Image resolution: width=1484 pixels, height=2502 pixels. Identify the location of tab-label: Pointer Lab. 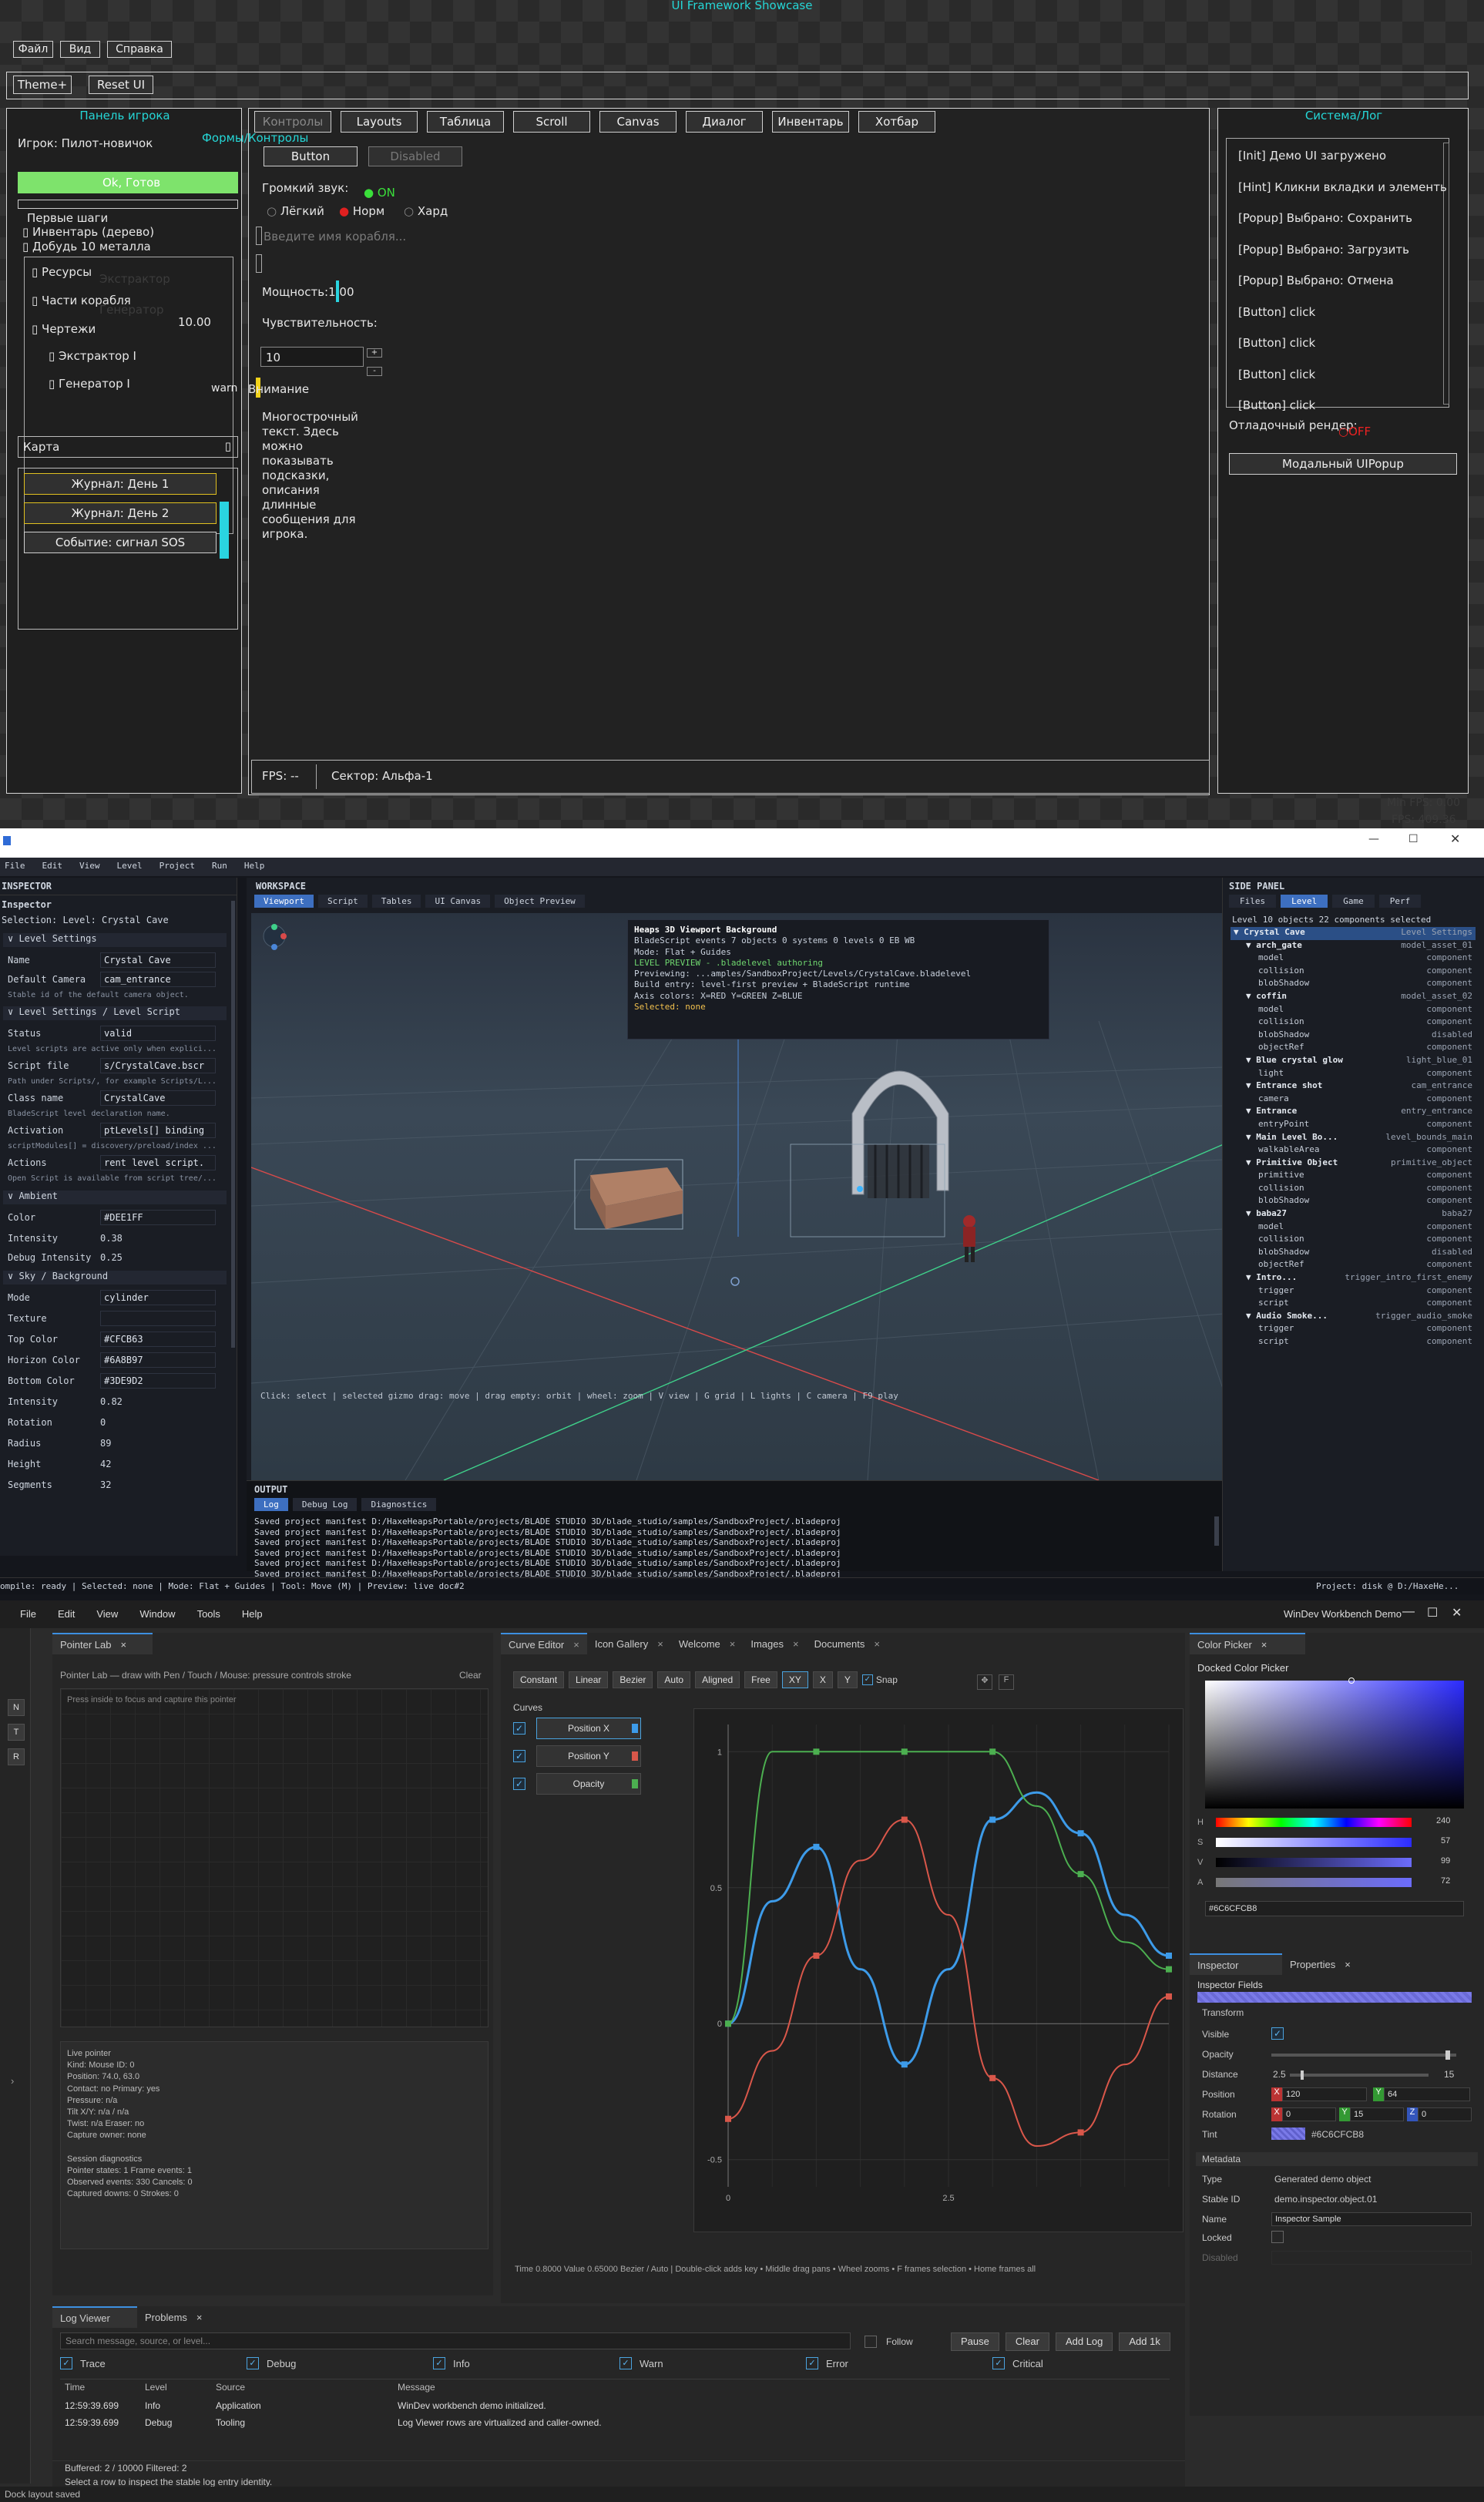
(86, 1645).